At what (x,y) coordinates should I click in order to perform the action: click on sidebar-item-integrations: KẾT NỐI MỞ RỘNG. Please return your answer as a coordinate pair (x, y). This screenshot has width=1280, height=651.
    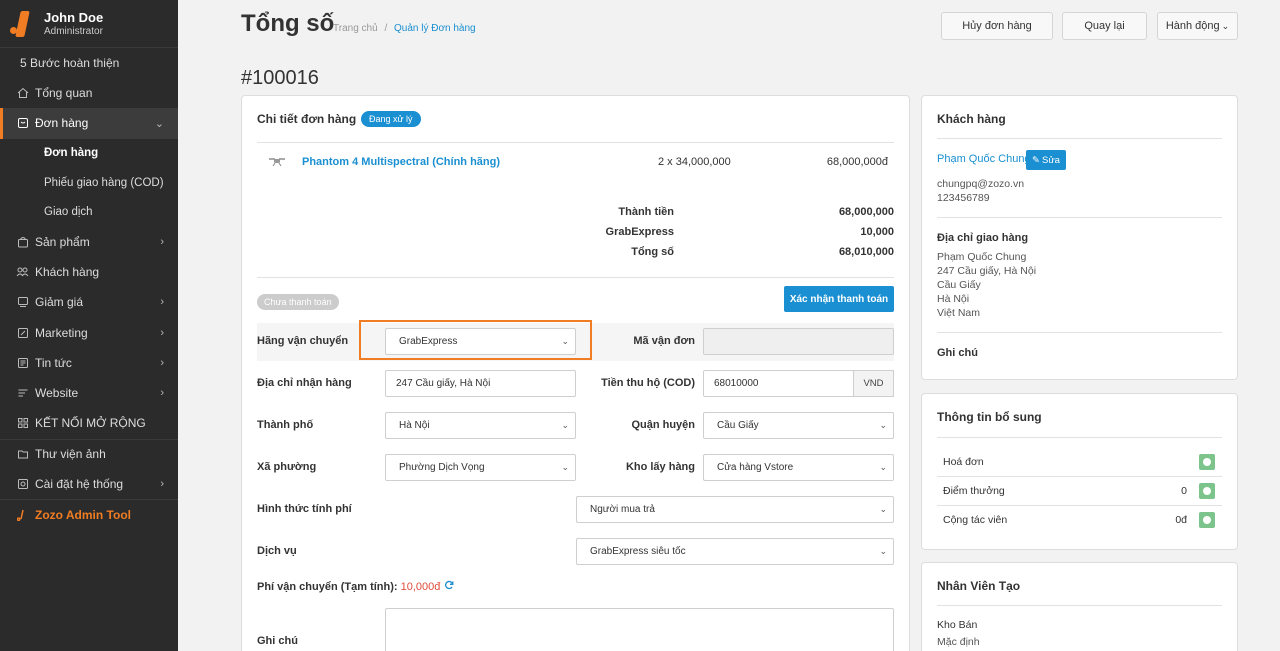
    Looking at the image, I should click on (89, 423).